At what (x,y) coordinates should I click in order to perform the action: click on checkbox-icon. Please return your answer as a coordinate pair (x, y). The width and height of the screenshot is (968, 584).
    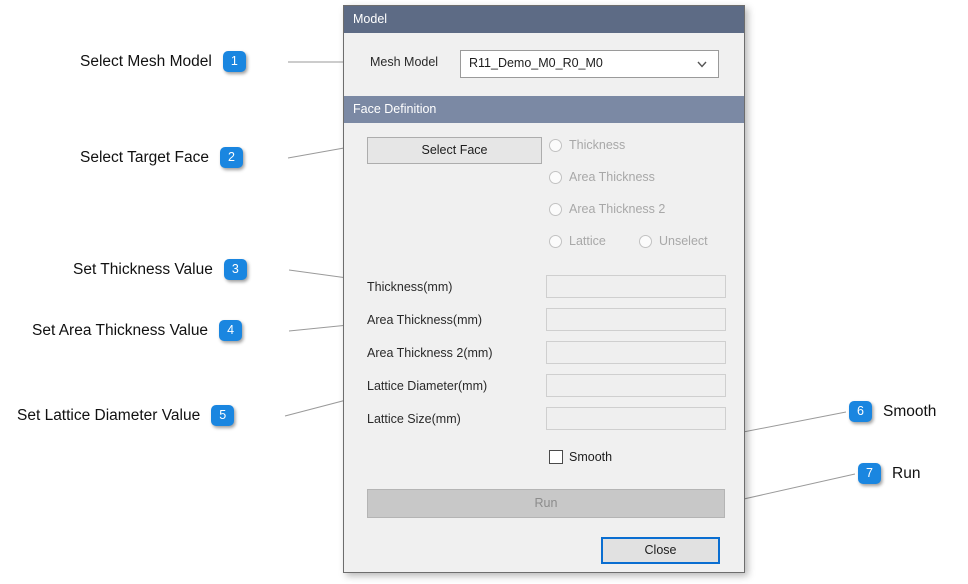
    Looking at the image, I should click on (556, 457).